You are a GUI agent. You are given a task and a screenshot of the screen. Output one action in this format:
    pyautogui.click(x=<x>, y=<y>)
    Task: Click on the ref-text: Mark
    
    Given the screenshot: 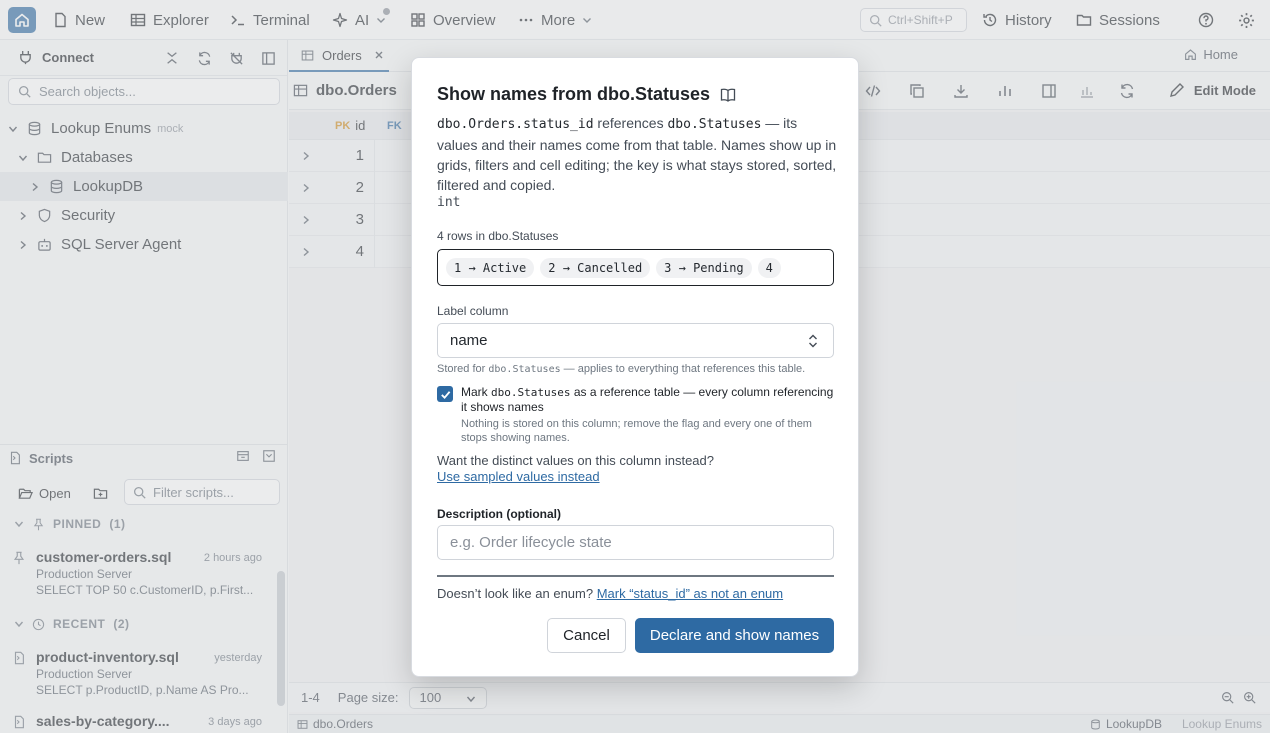 What is the action you would take?
    pyautogui.click(x=476, y=392)
    